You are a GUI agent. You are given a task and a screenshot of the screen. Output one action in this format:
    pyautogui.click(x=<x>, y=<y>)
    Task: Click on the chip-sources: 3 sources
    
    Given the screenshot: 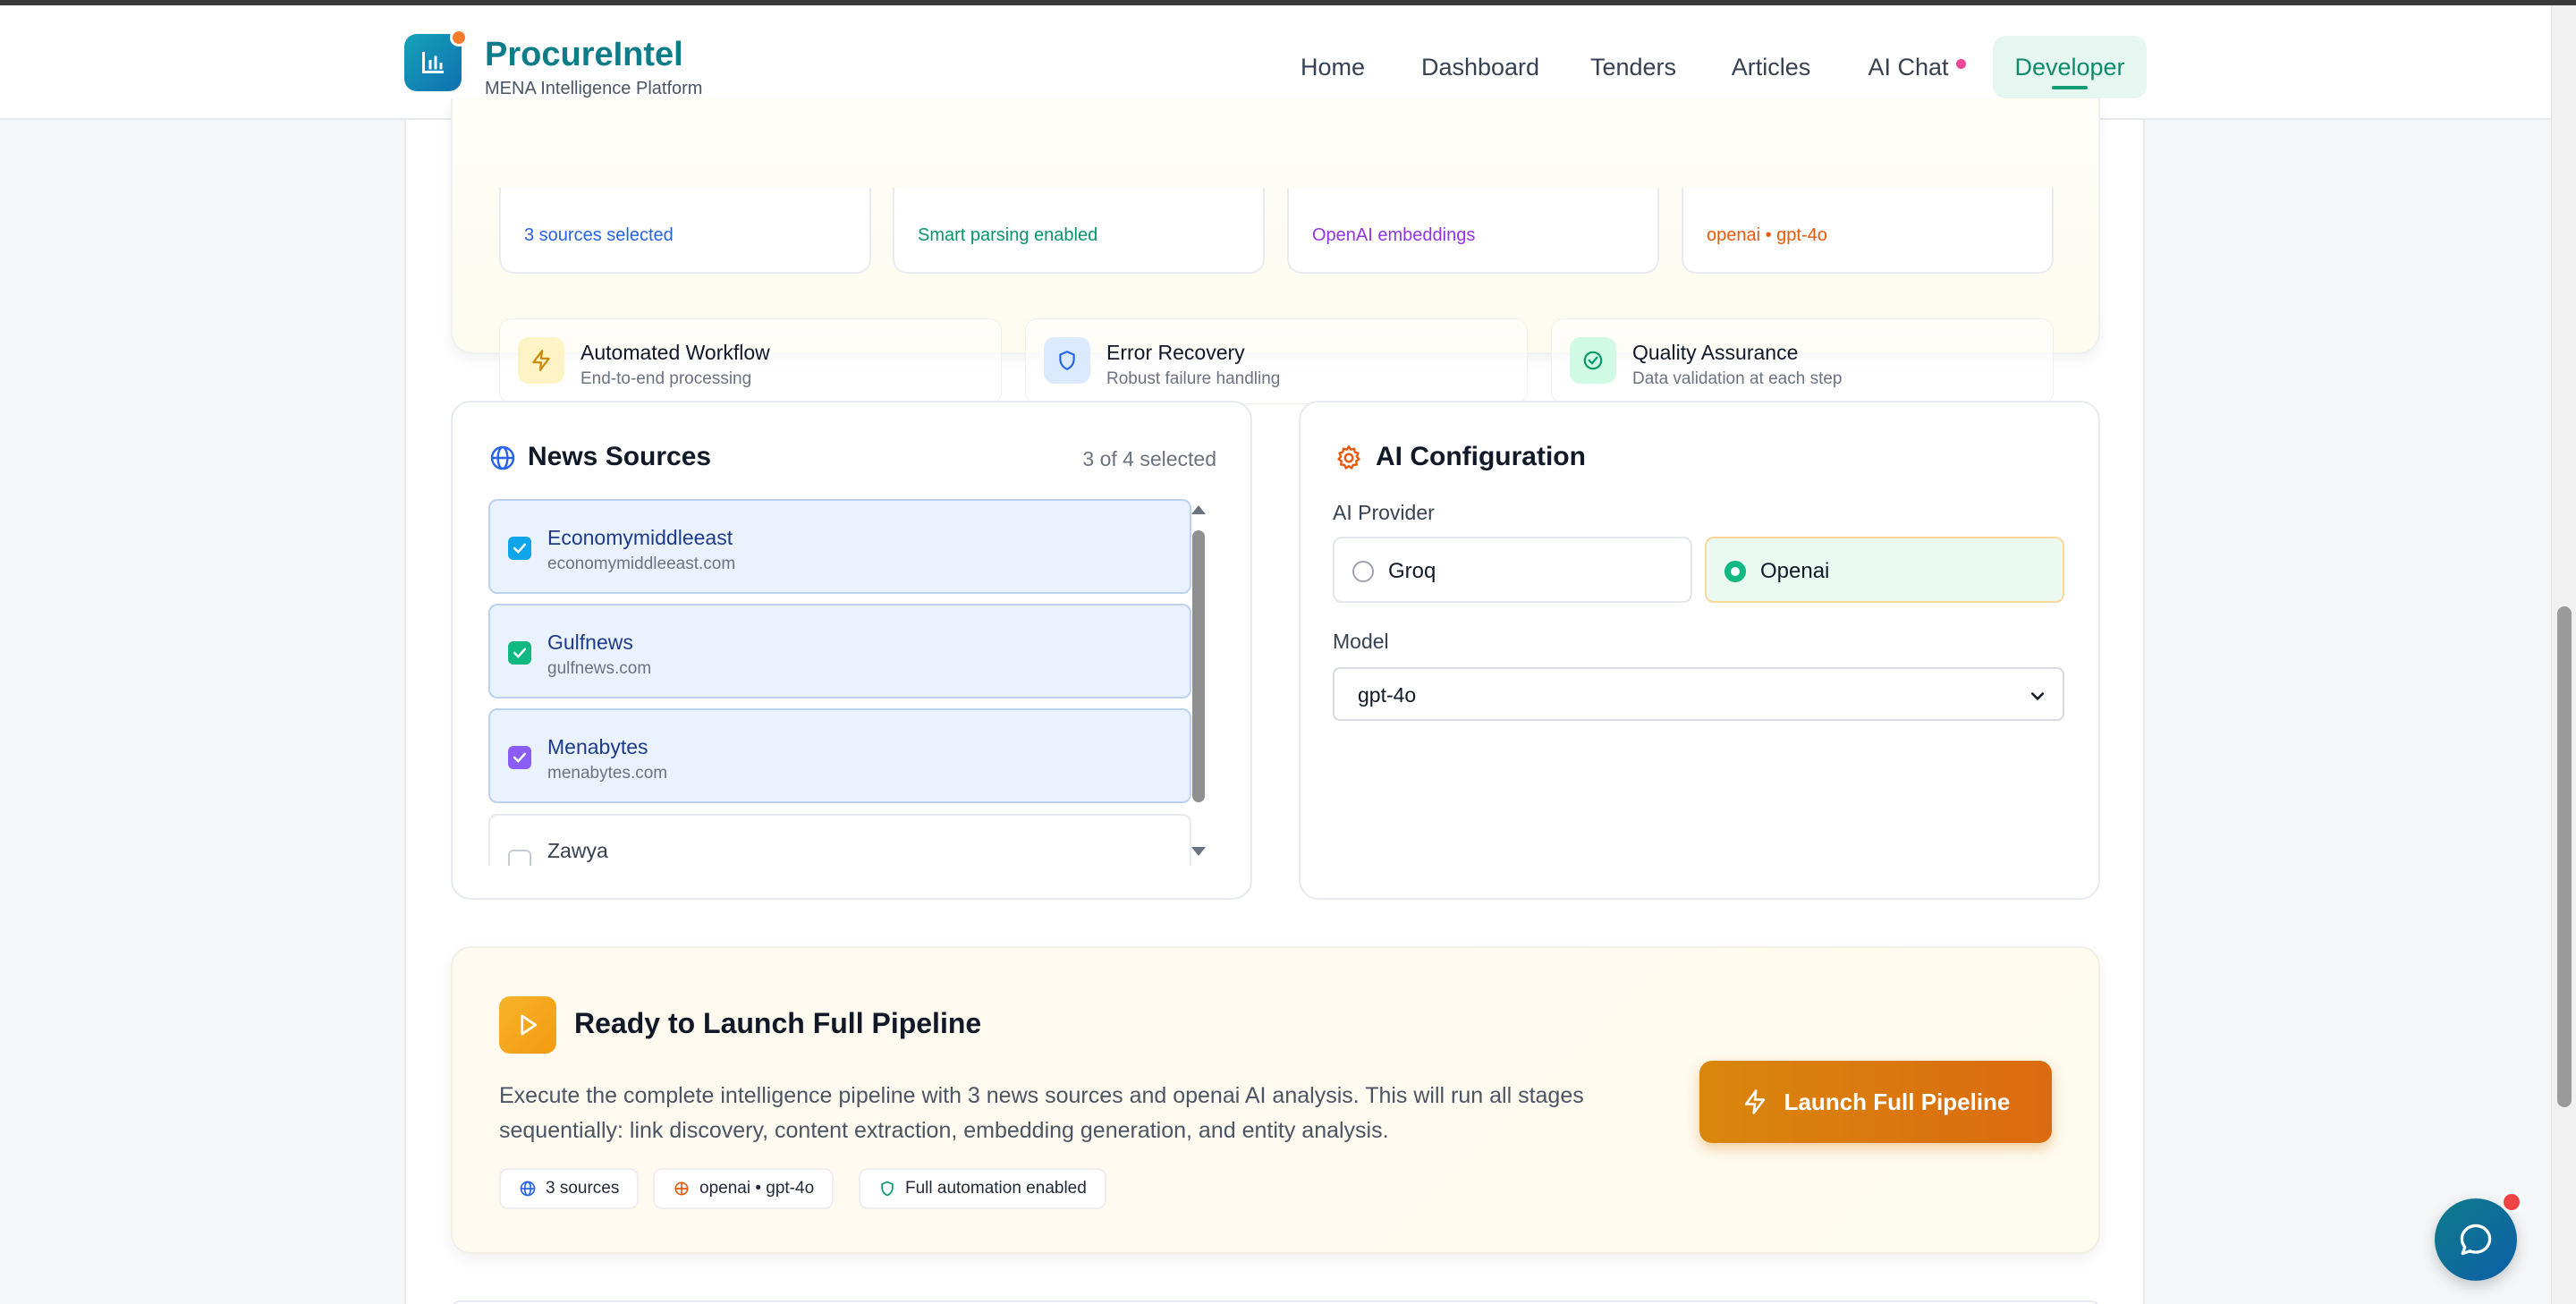 What is the action you would take?
    pyautogui.click(x=569, y=1188)
    